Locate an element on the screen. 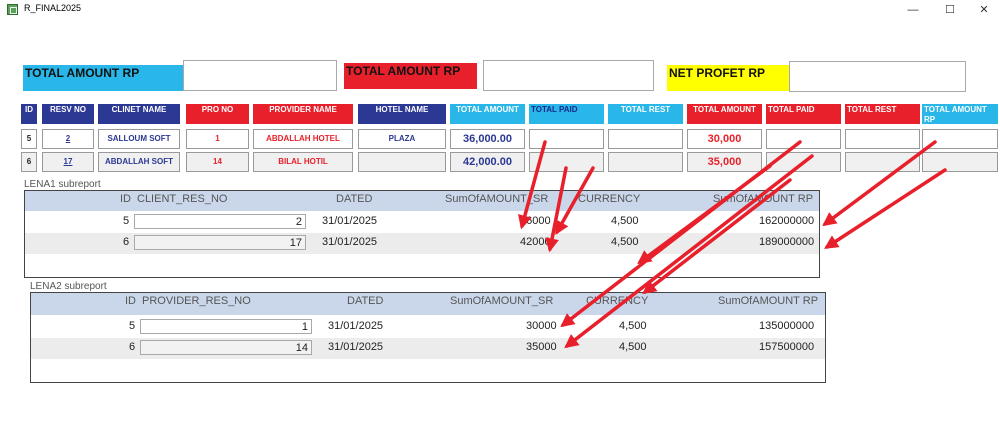  lena1-cell-amount-rp: 189000000 is located at coordinates (787, 242).